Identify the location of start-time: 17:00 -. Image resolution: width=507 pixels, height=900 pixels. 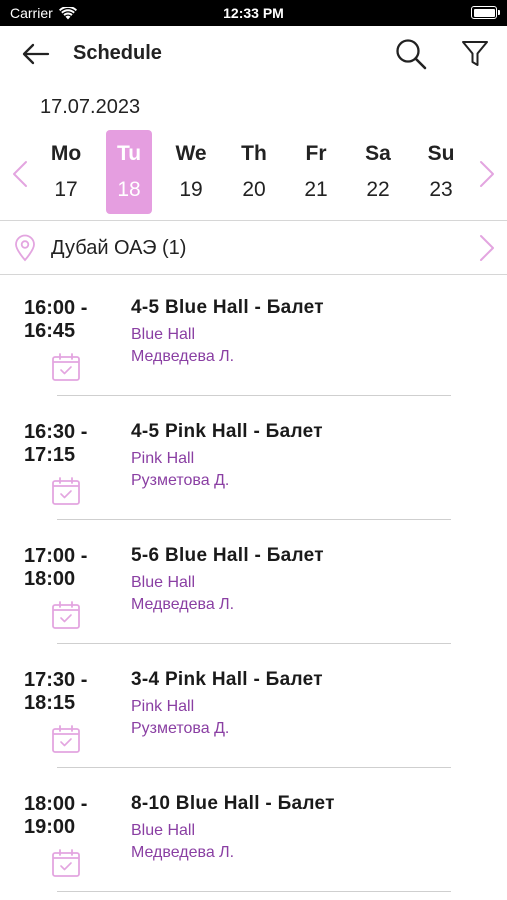
(56, 556).